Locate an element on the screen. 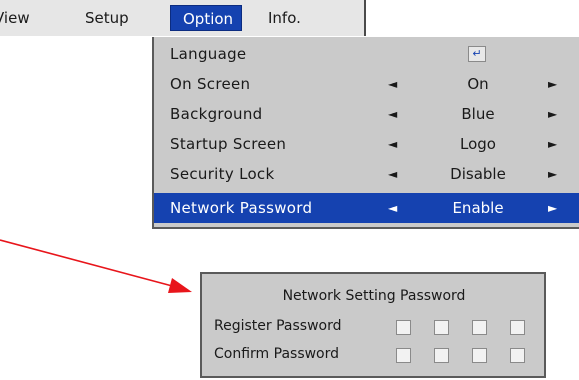  register-password-label: Register Password is located at coordinates (278, 326).